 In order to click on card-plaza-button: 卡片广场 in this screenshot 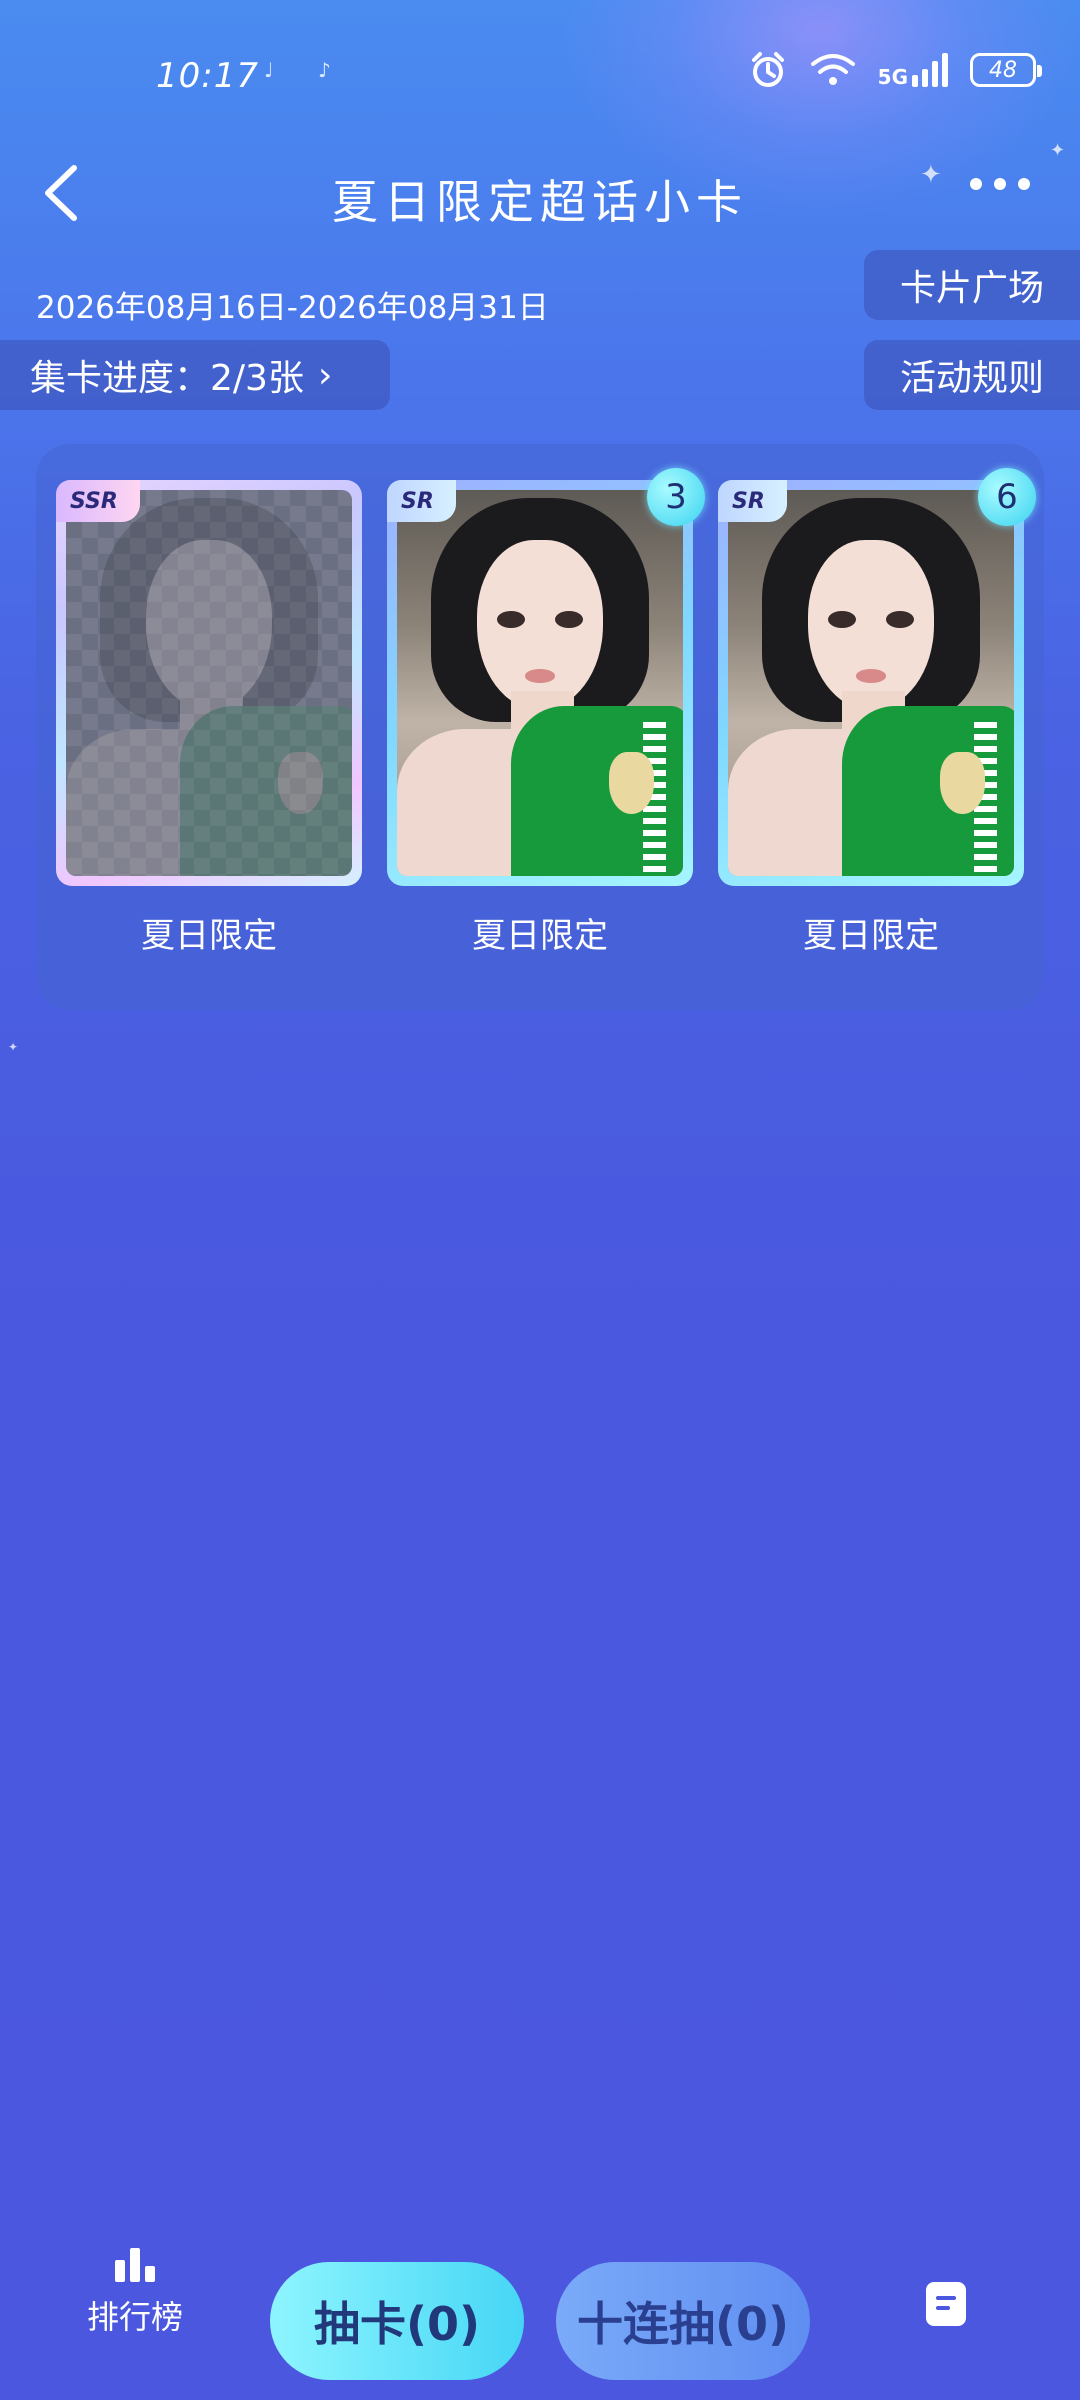, I will do `click(972, 285)`.